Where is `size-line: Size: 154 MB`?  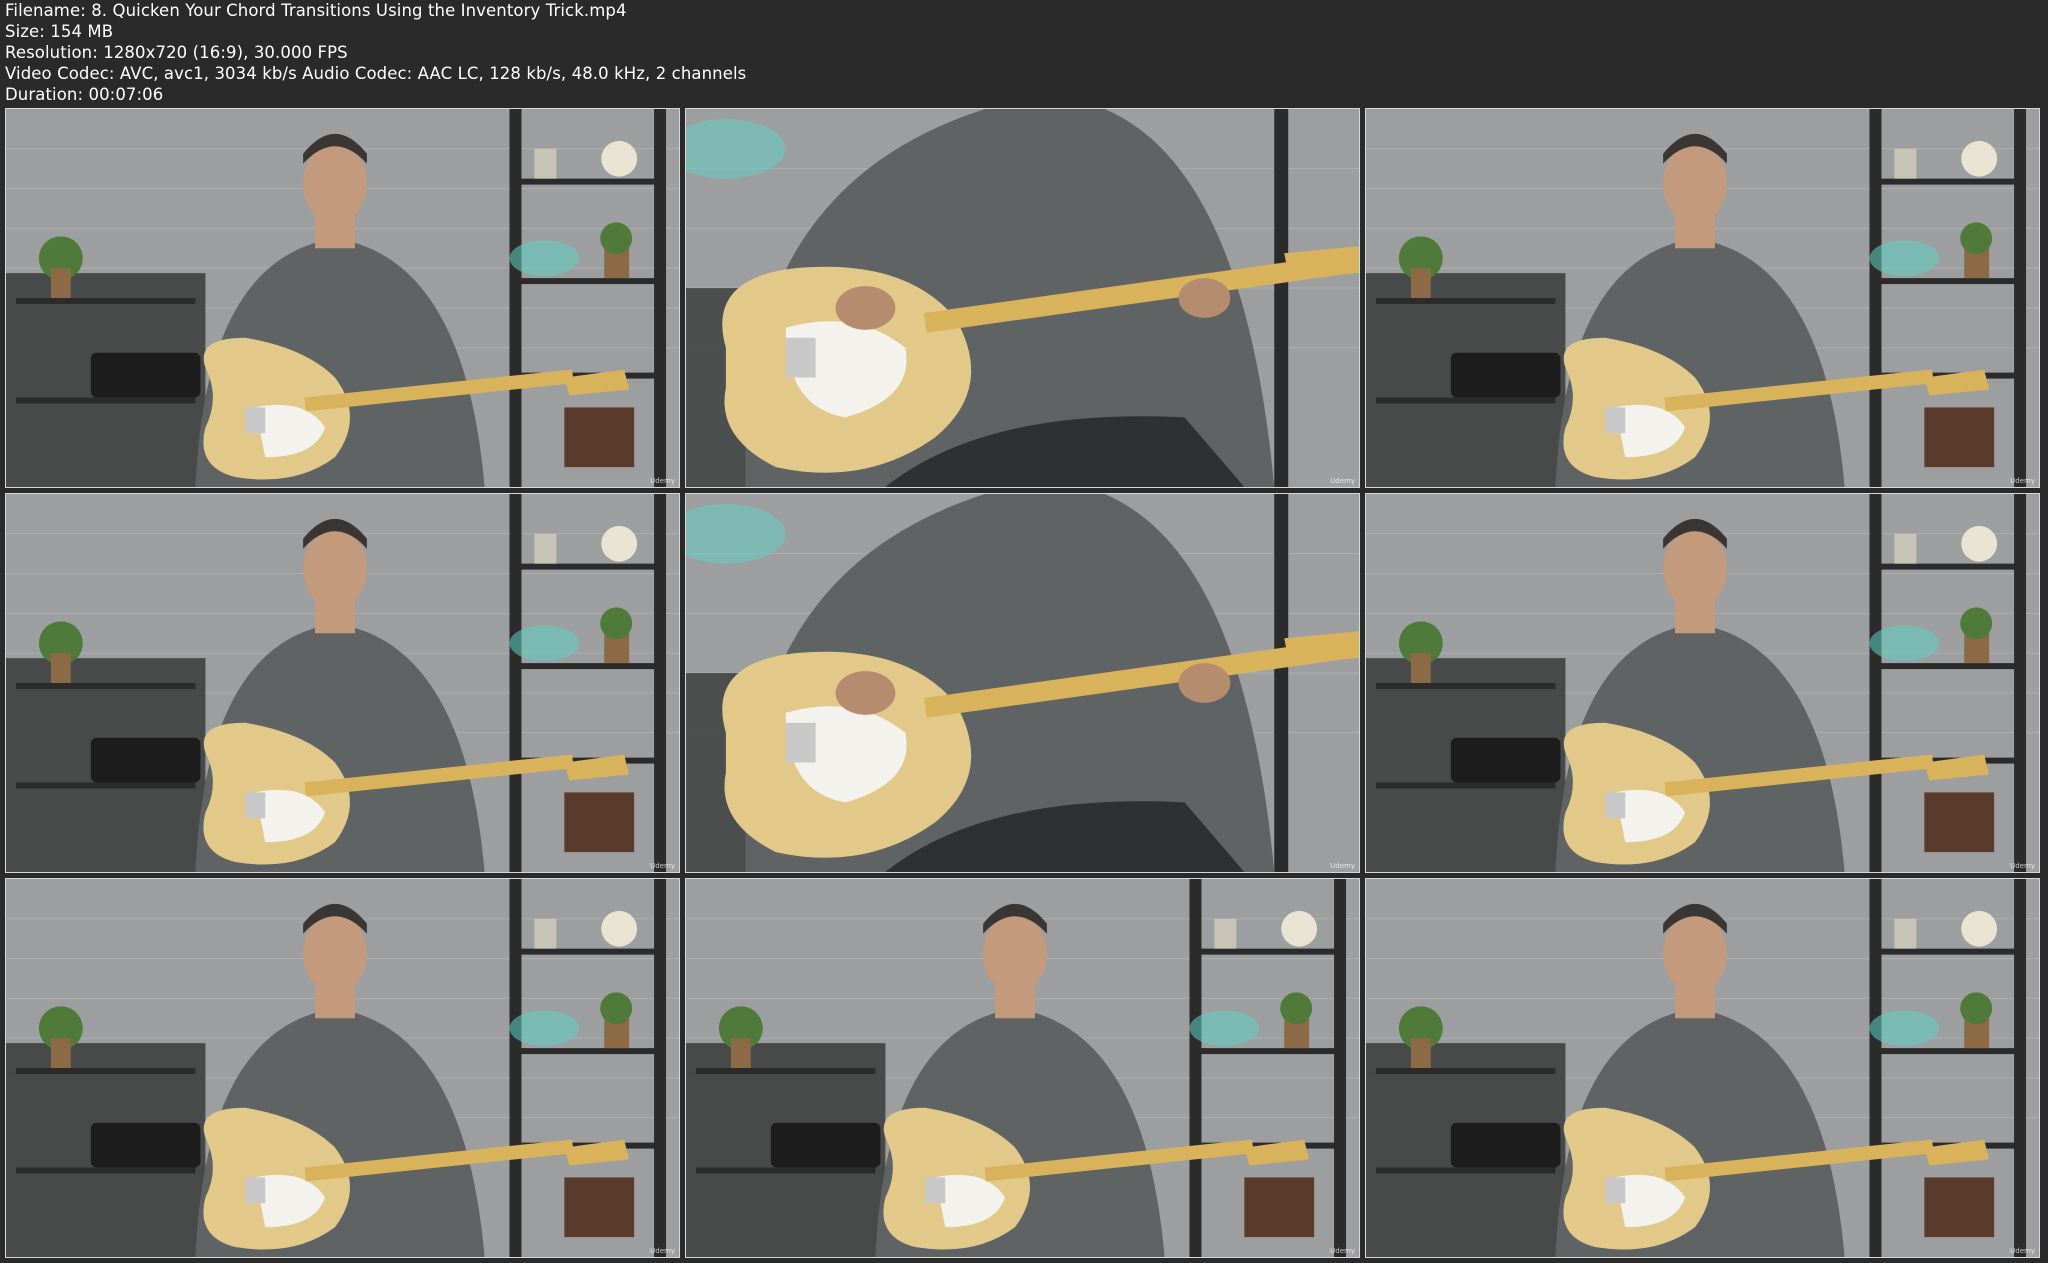
size-line: Size: 154 MB is located at coordinates (59, 31).